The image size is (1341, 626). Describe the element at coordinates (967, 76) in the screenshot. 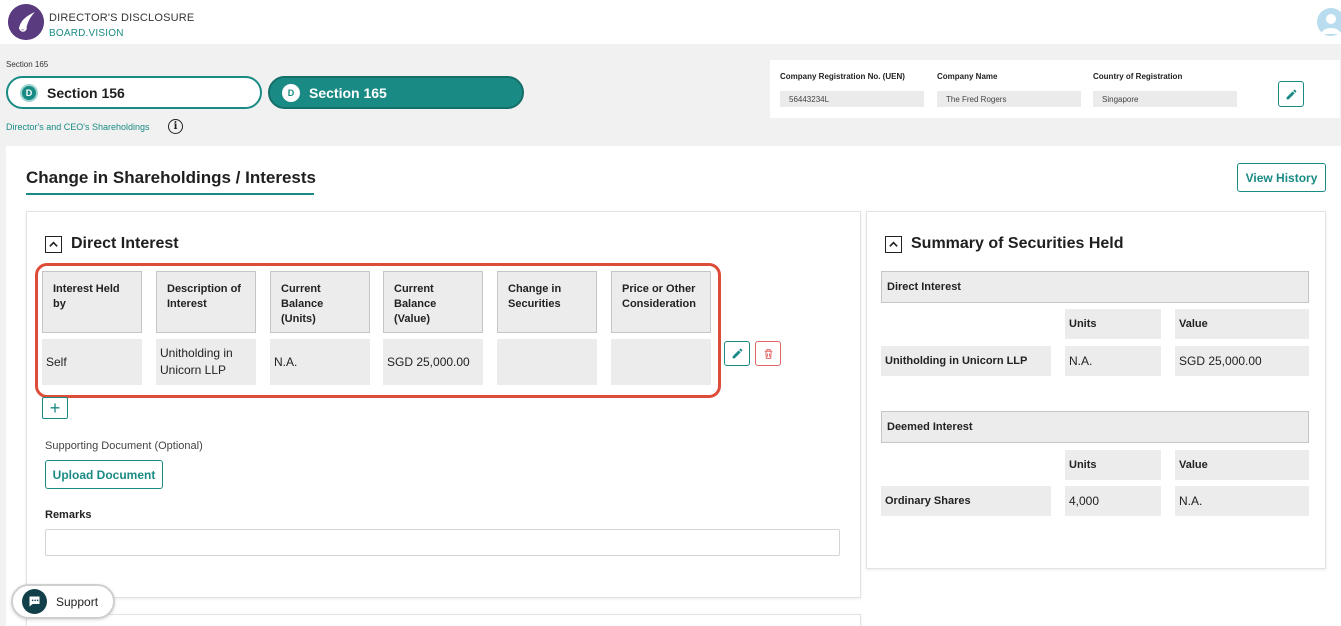

I see `company-name-label: Company Name` at that location.